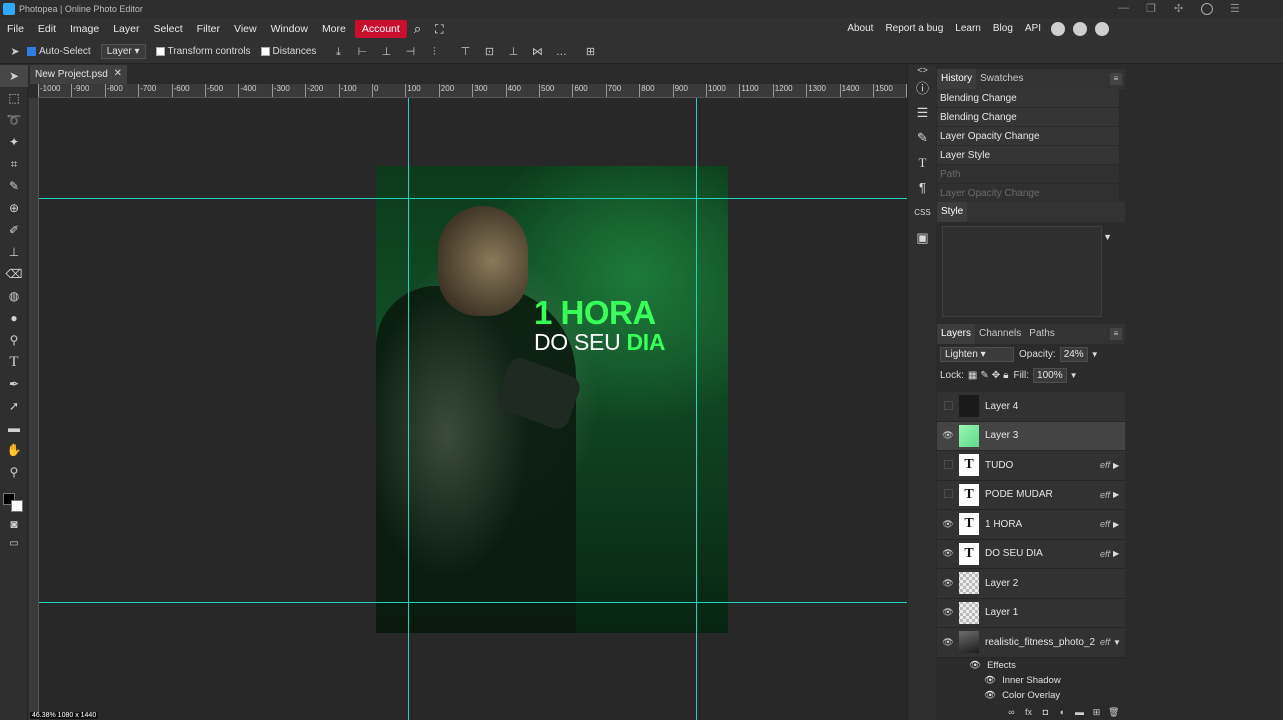 This screenshot has width=1283, height=720. What do you see at coordinates (1123, 8) in the screenshot?
I see `minimize-icon: —` at bounding box center [1123, 8].